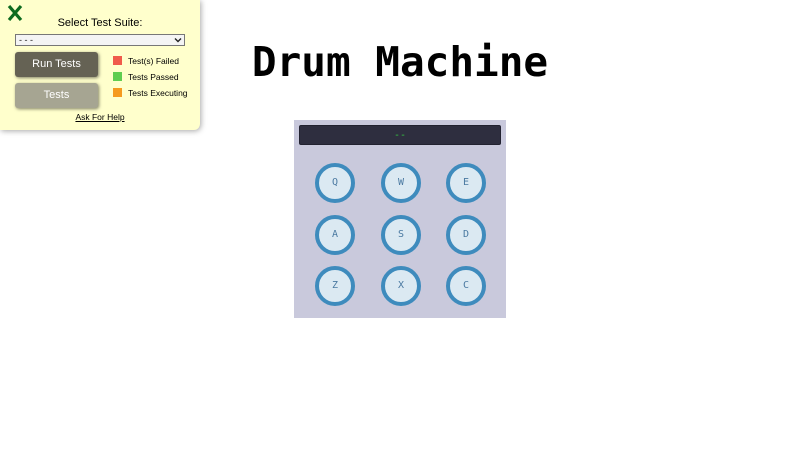 The image size is (800, 450). I want to click on drum-pad-q: Q, so click(335, 183).